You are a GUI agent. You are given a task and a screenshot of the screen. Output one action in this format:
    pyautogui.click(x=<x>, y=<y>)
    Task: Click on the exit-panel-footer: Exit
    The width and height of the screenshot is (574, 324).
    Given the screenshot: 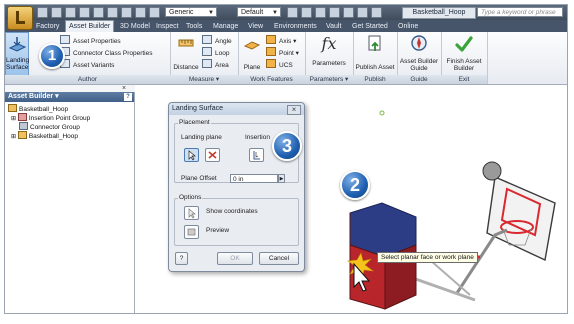 What is the action you would take?
    pyautogui.click(x=464, y=79)
    